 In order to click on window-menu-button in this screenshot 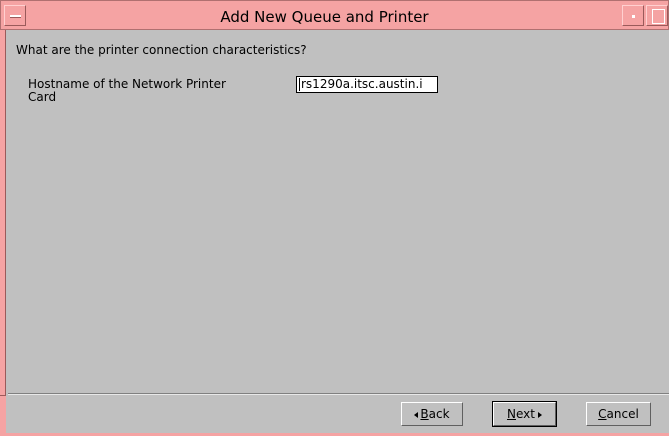, I will do `click(15, 15)`.